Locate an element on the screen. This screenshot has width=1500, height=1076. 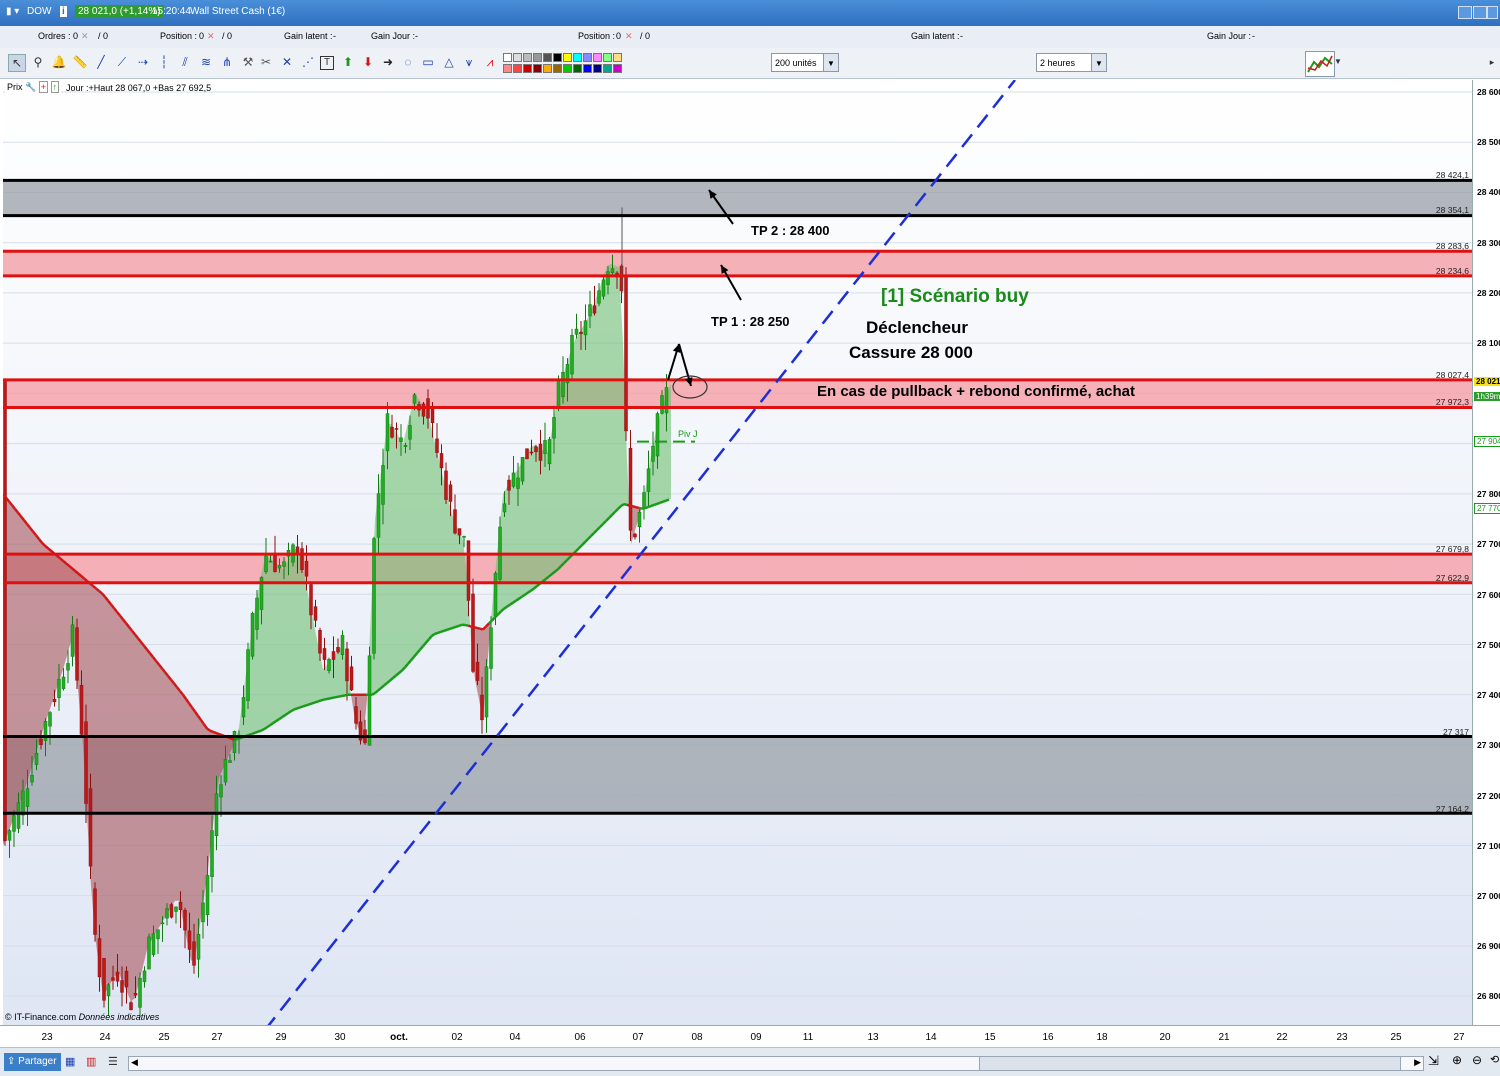
price-label: Prix is located at coordinates (15, 87).